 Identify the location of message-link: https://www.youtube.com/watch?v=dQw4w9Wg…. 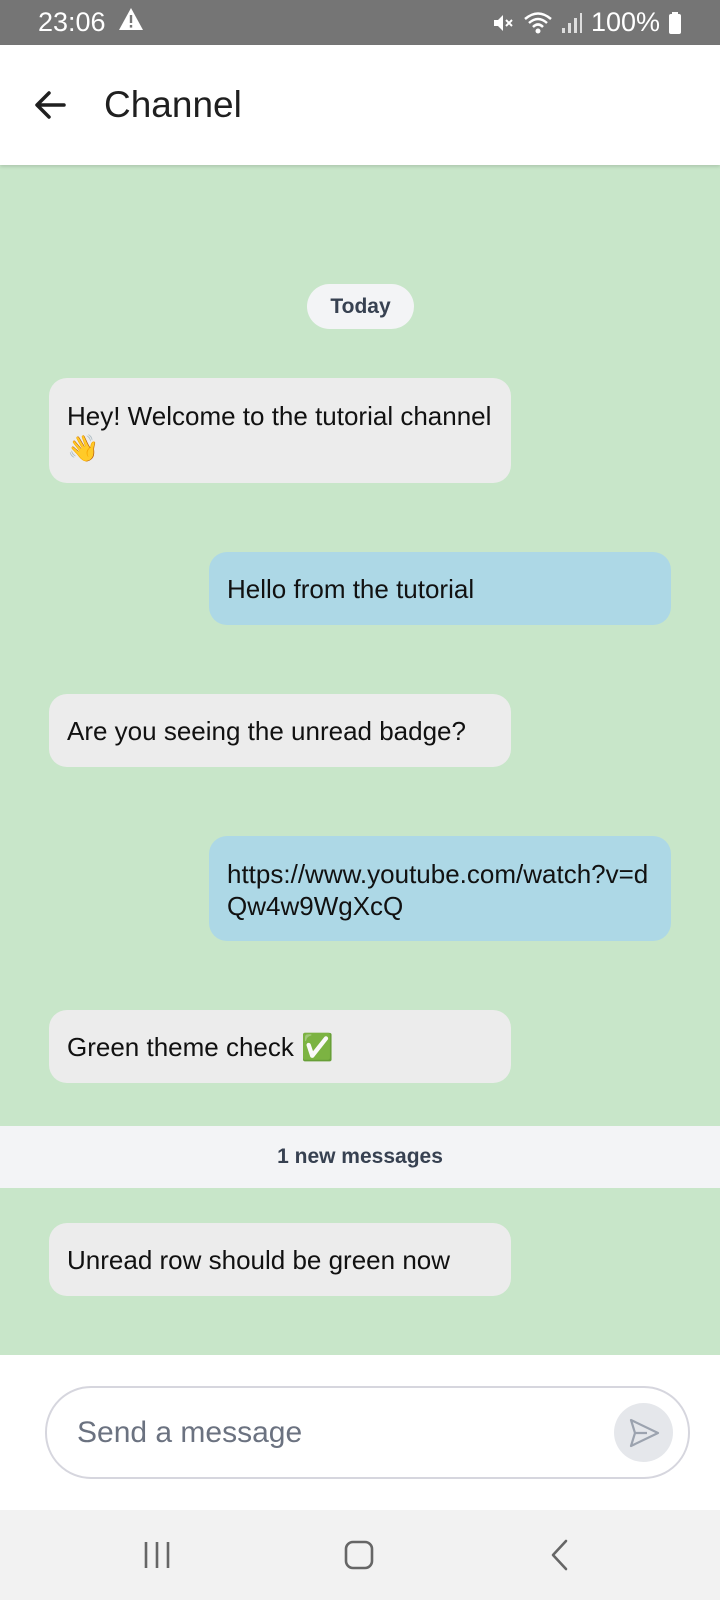
(437, 890).